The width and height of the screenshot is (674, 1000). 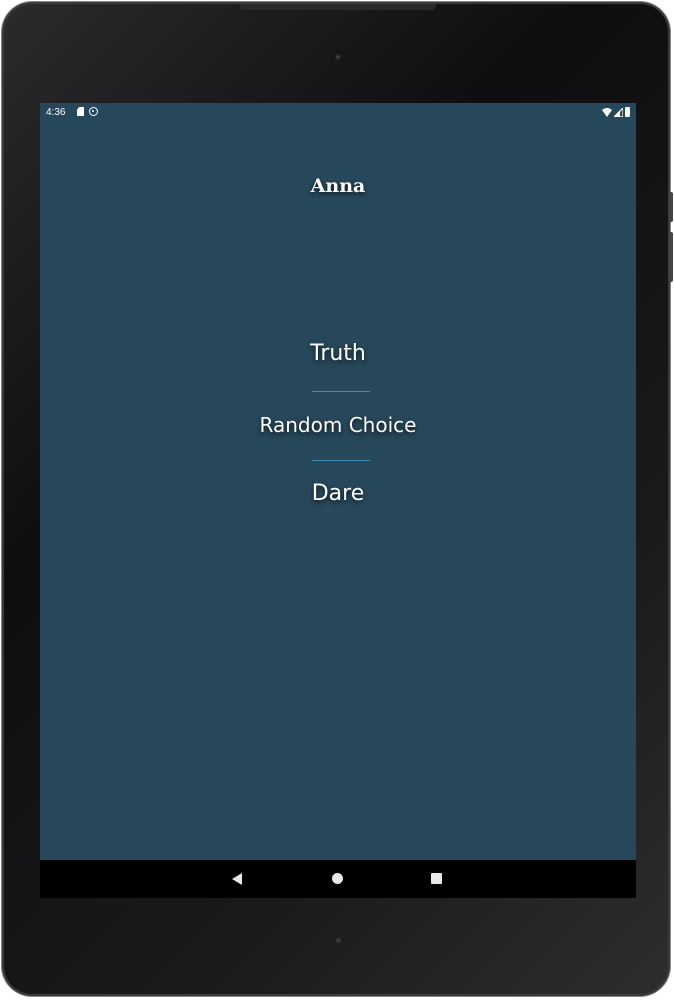 What do you see at coordinates (56, 112) in the screenshot?
I see `status-time: 4:36` at bounding box center [56, 112].